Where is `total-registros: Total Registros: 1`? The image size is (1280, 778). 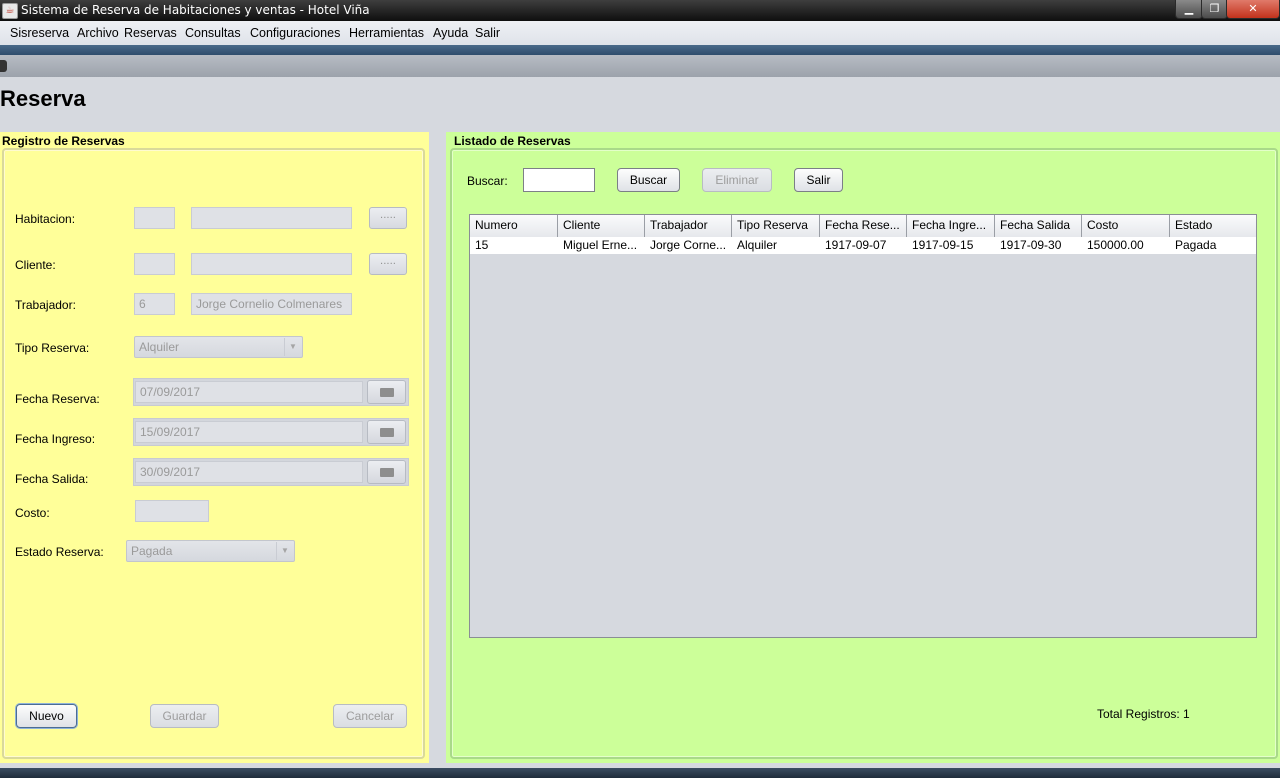 total-registros: Total Registros: 1 is located at coordinates (1143, 714).